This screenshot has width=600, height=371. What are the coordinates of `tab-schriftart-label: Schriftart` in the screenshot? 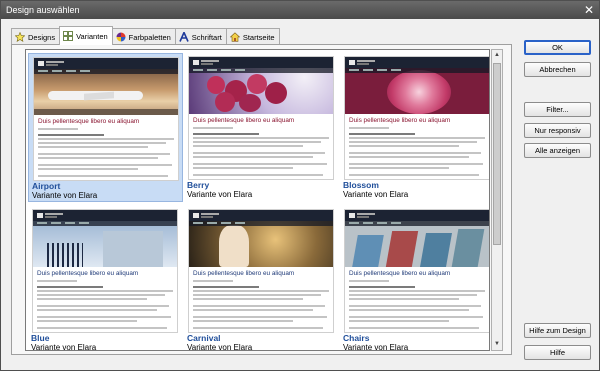 It's located at (206, 37).